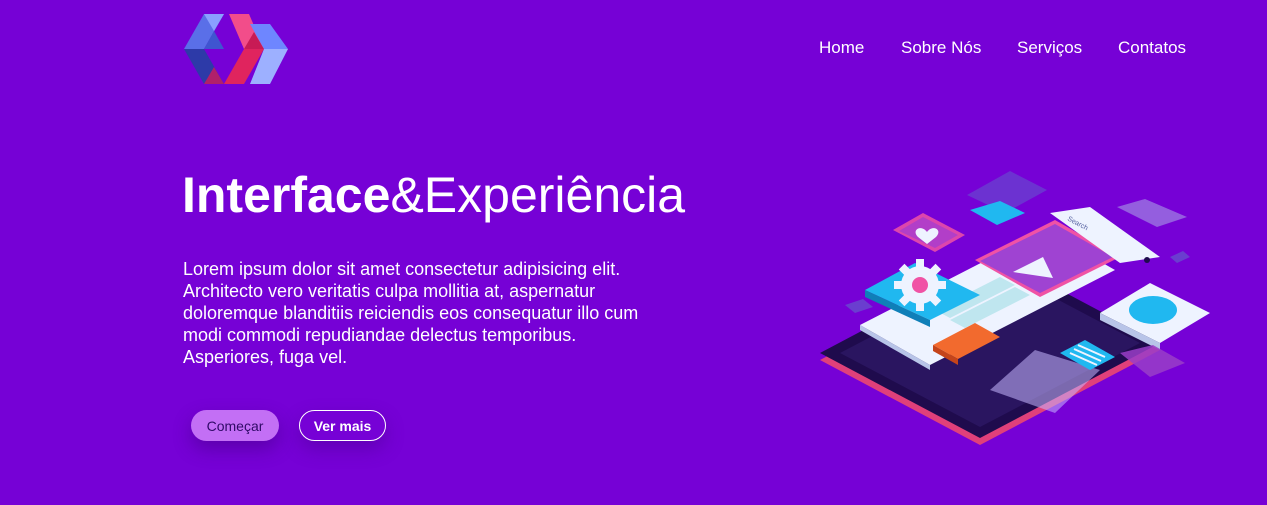 This screenshot has height=505, width=1267. Describe the element at coordinates (538, 195) in the screenshot. I see `hero-title-rest: &Experiência` at that location.